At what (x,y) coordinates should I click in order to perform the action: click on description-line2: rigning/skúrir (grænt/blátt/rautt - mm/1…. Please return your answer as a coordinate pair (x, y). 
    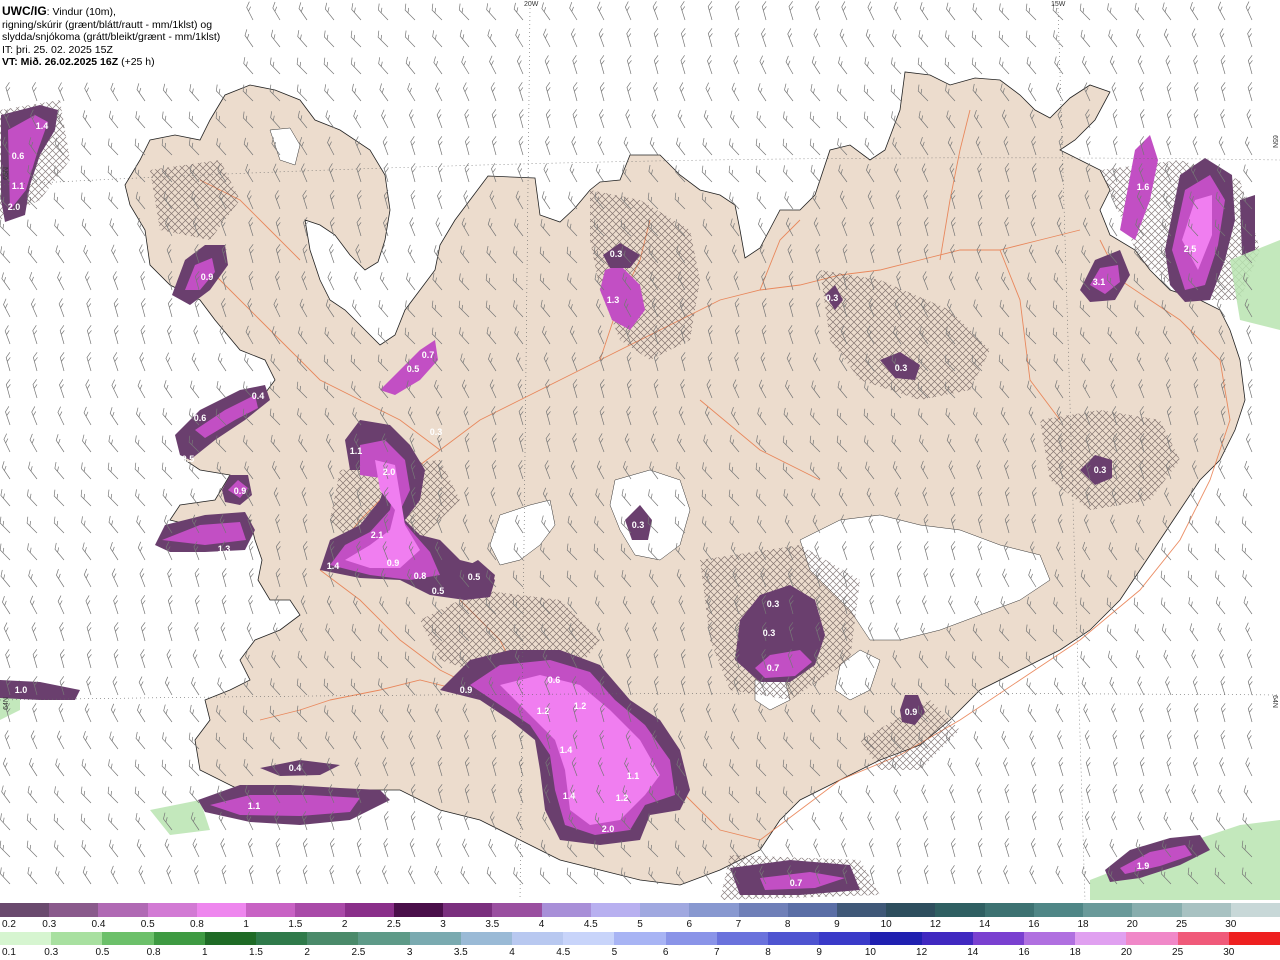
    Looking at the image, I should click on (107, 24).